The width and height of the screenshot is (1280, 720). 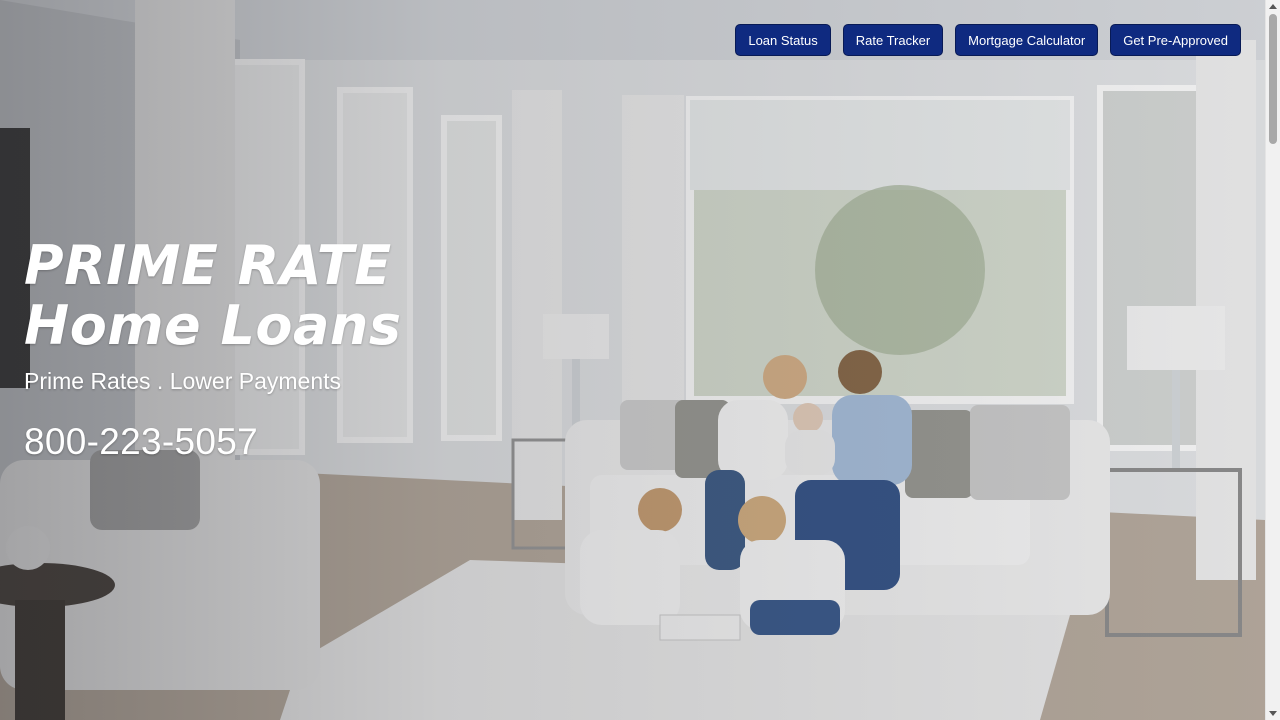 I want to click on scroll-down-arrow-icon, so click(x=1273, y=713).